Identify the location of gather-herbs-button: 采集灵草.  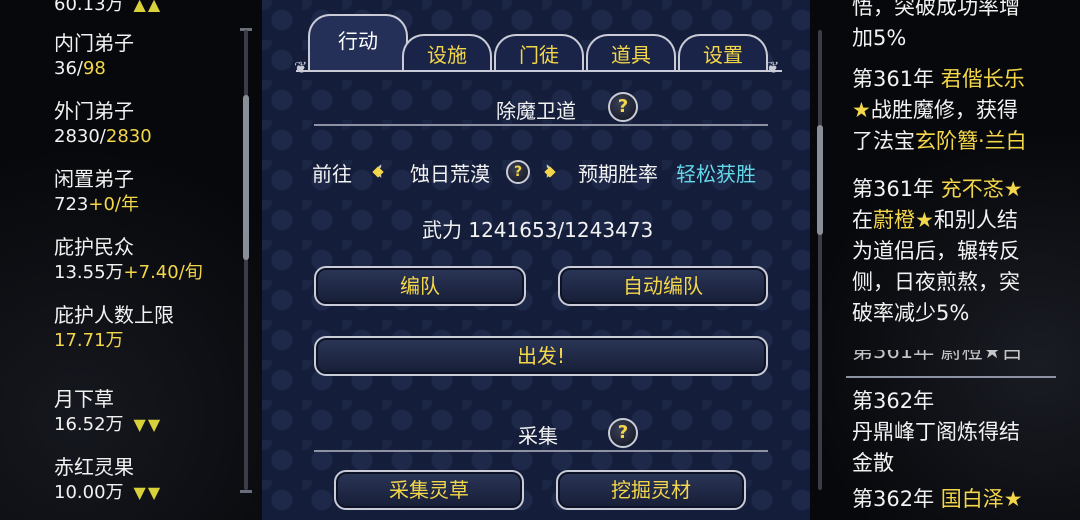
(429, 490).